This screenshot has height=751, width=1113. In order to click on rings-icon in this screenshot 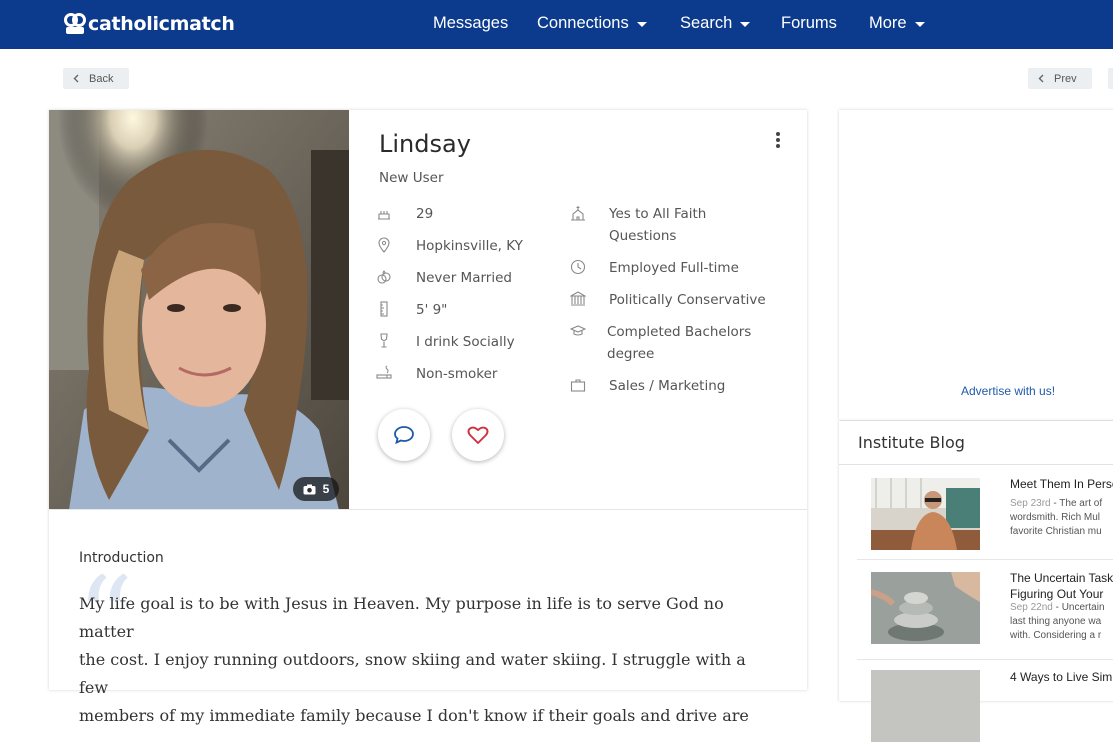, I will do `click(384, 277)`.